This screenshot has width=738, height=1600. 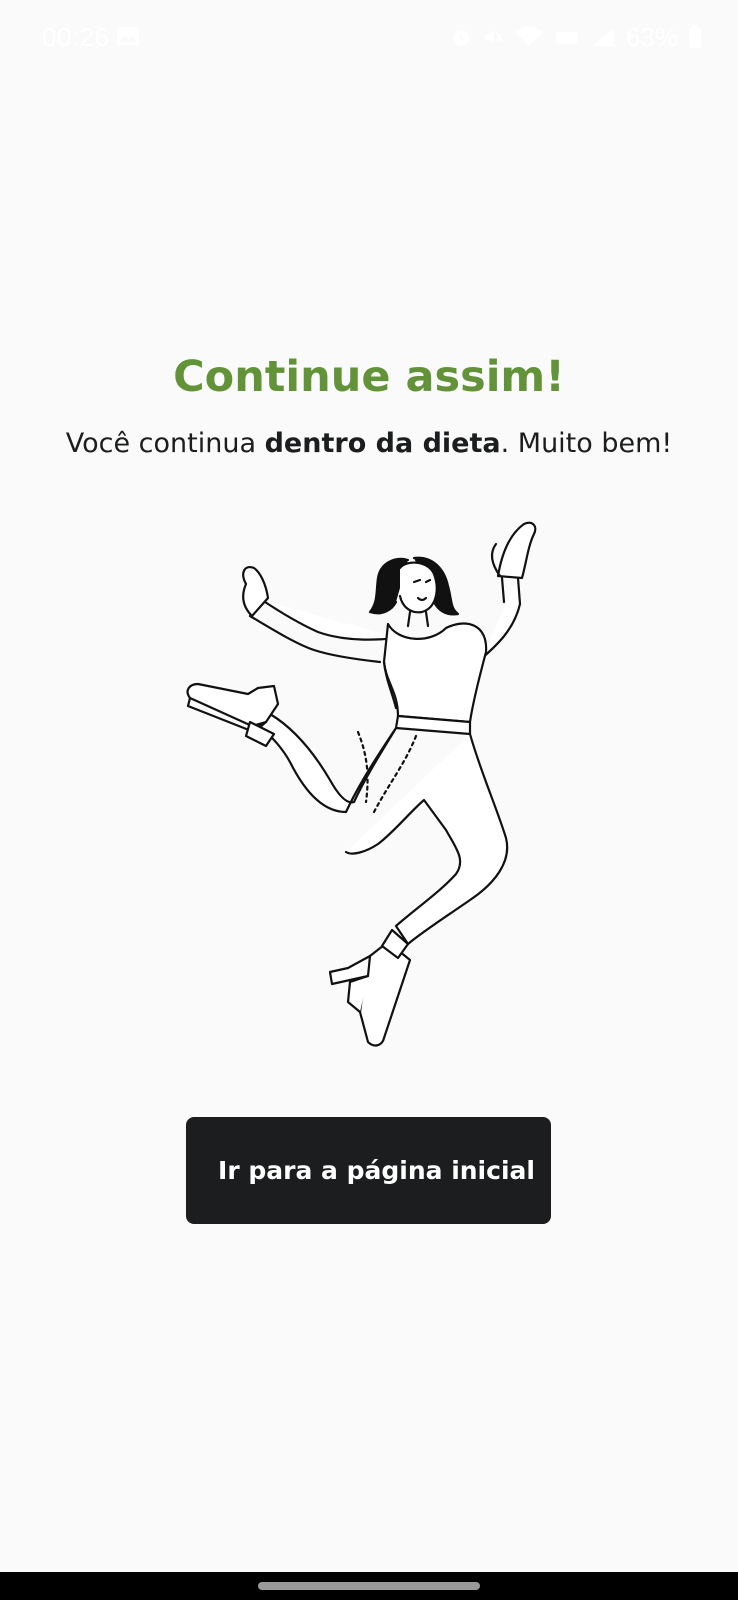 What do you see at coordinates (461, 37) in the screenshot?
I see `alarm-icon` at bounding box center [461, 37].